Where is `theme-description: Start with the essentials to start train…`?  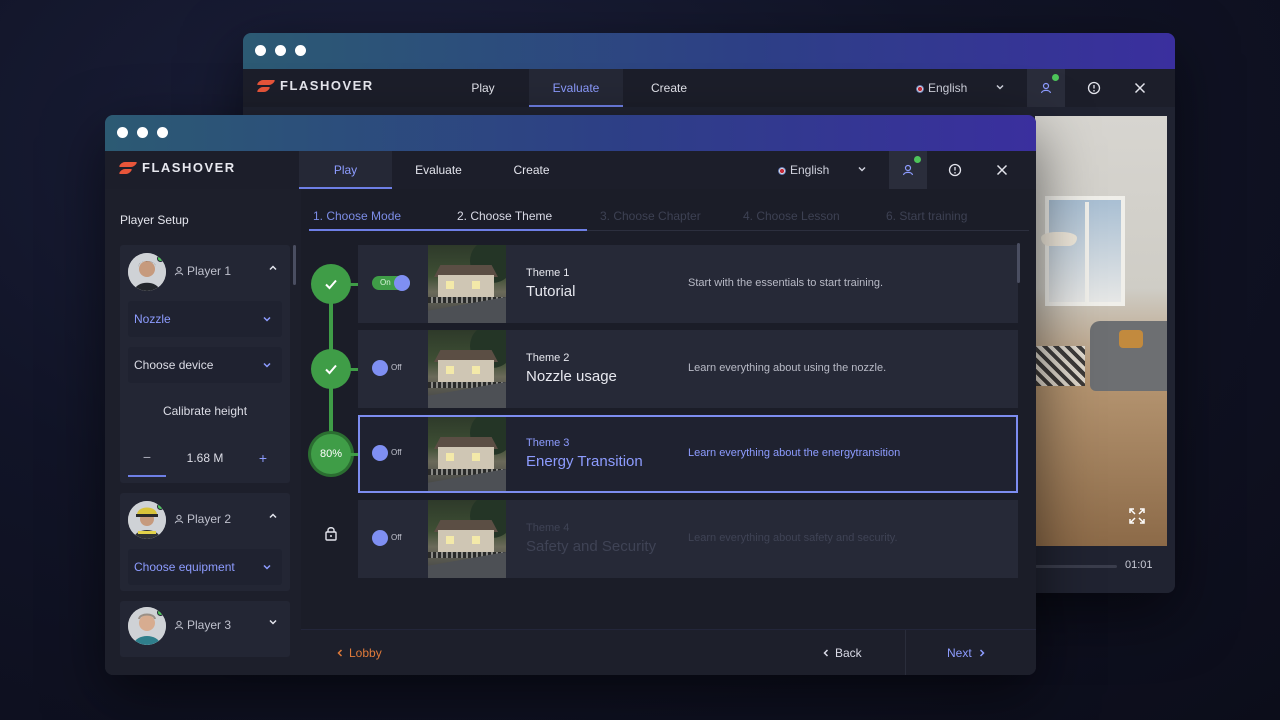 theme-description: Start with the essentials to start train… is located at coordinates (786, 283).